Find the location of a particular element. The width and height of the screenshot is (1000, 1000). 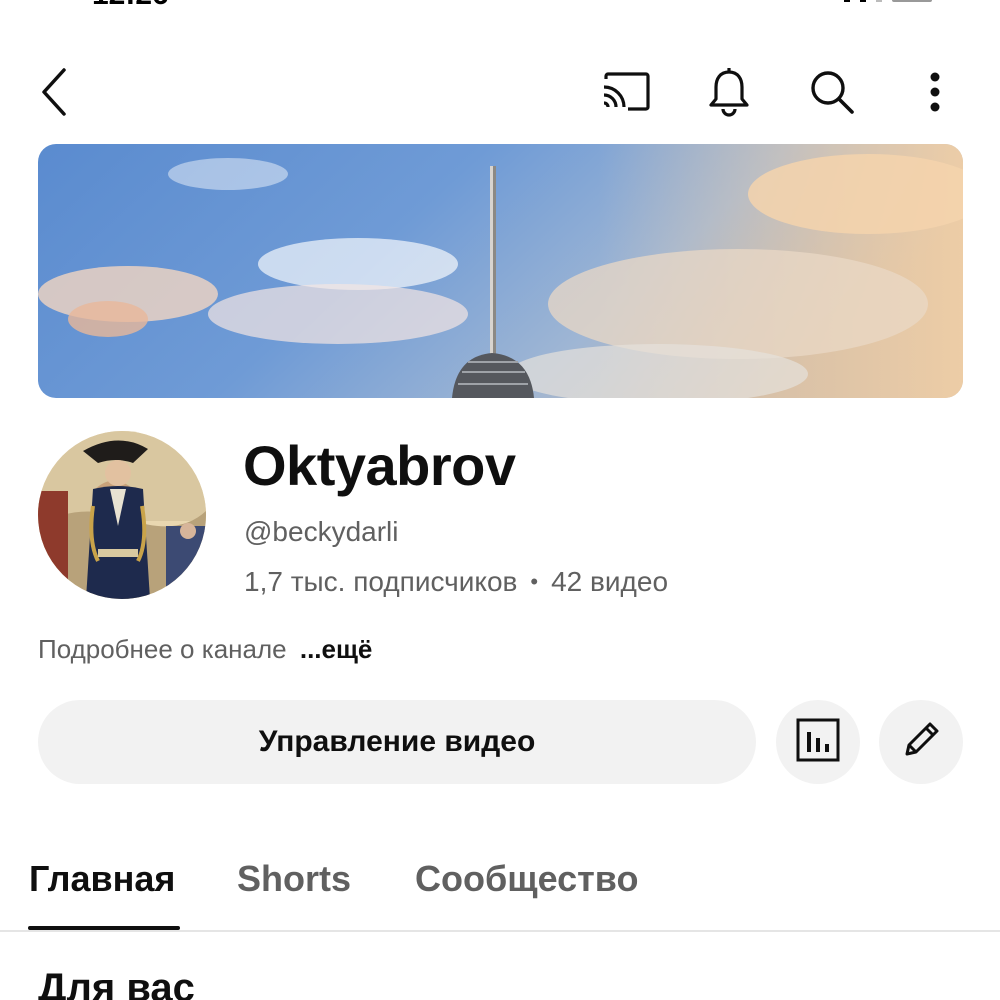

channel-tabs: Главная Shorts Сообщество is located at coordinates (500, 886).